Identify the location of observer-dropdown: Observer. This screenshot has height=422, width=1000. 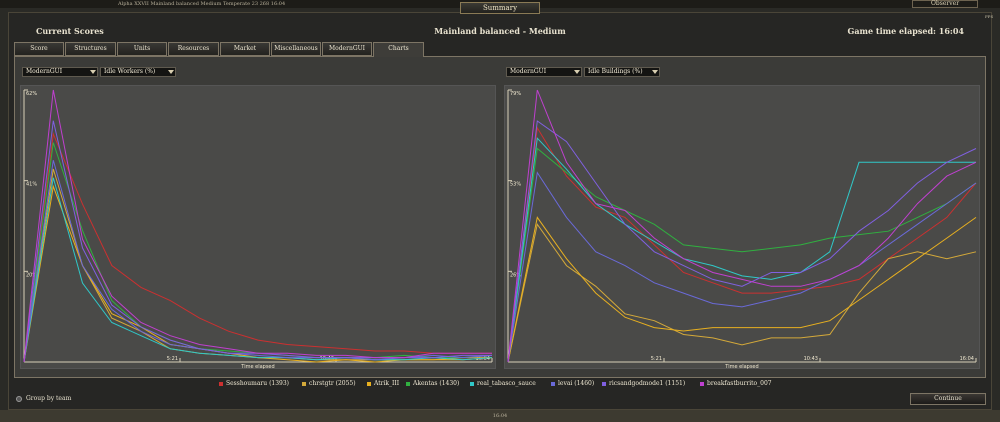
(945, 4).